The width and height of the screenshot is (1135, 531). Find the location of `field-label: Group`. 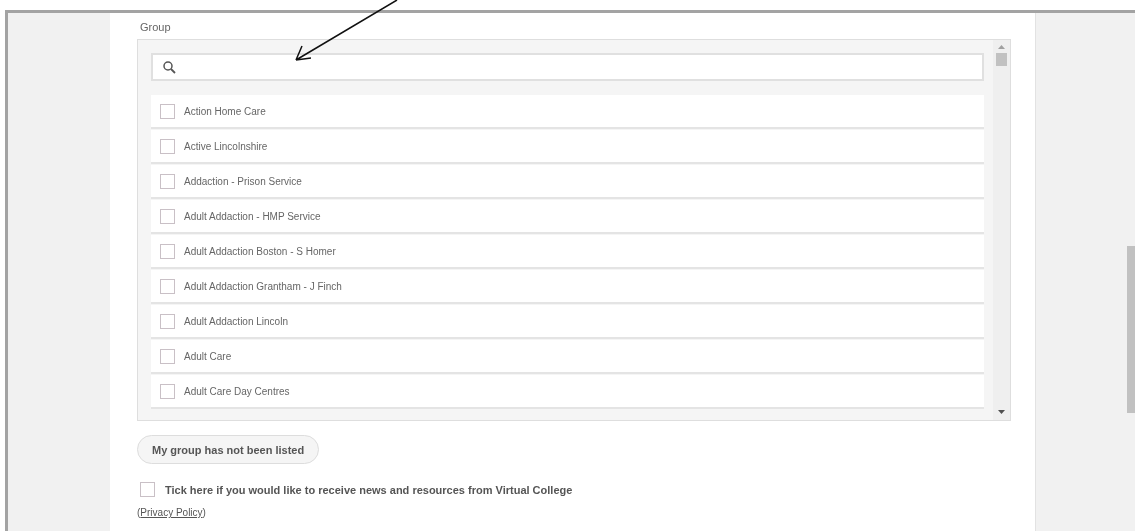

field-label: Group is located at coordinates (156, 27).